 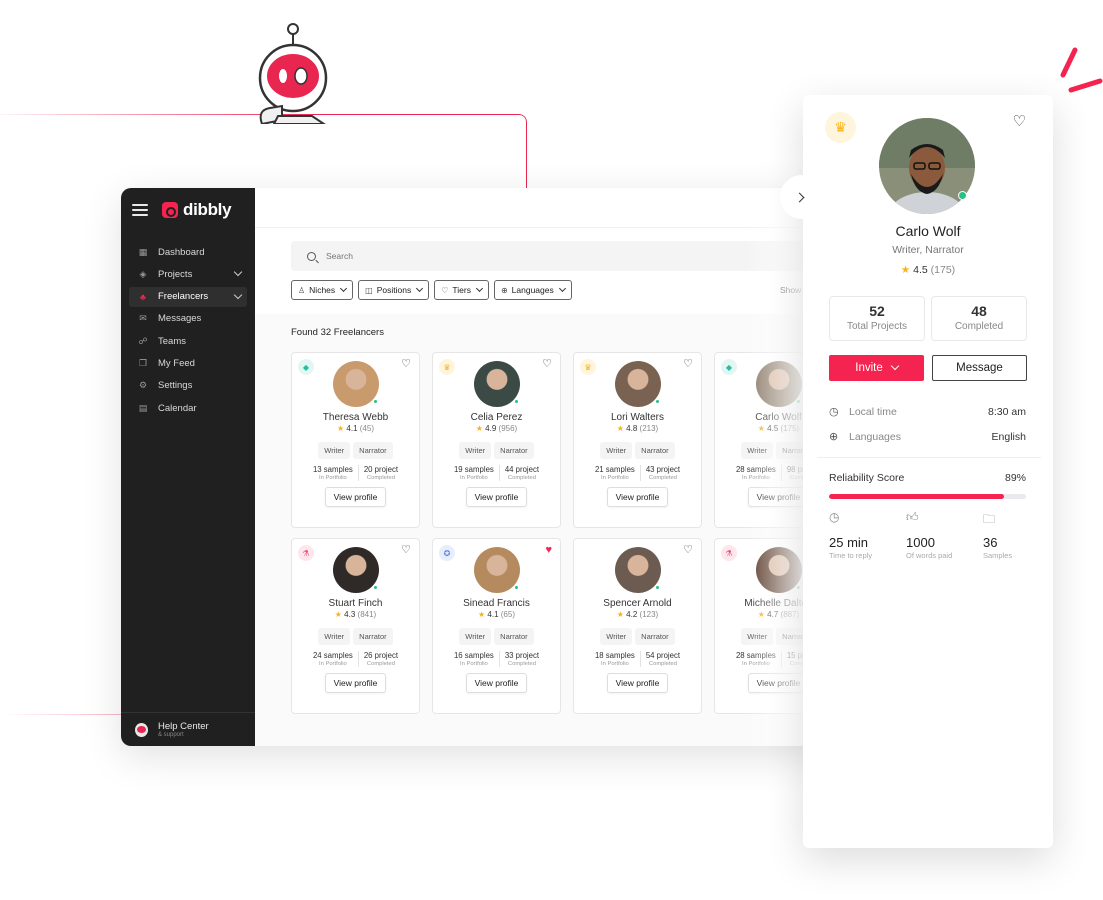 I want to click on chevron-right-icon, so click(x=799, y=197).